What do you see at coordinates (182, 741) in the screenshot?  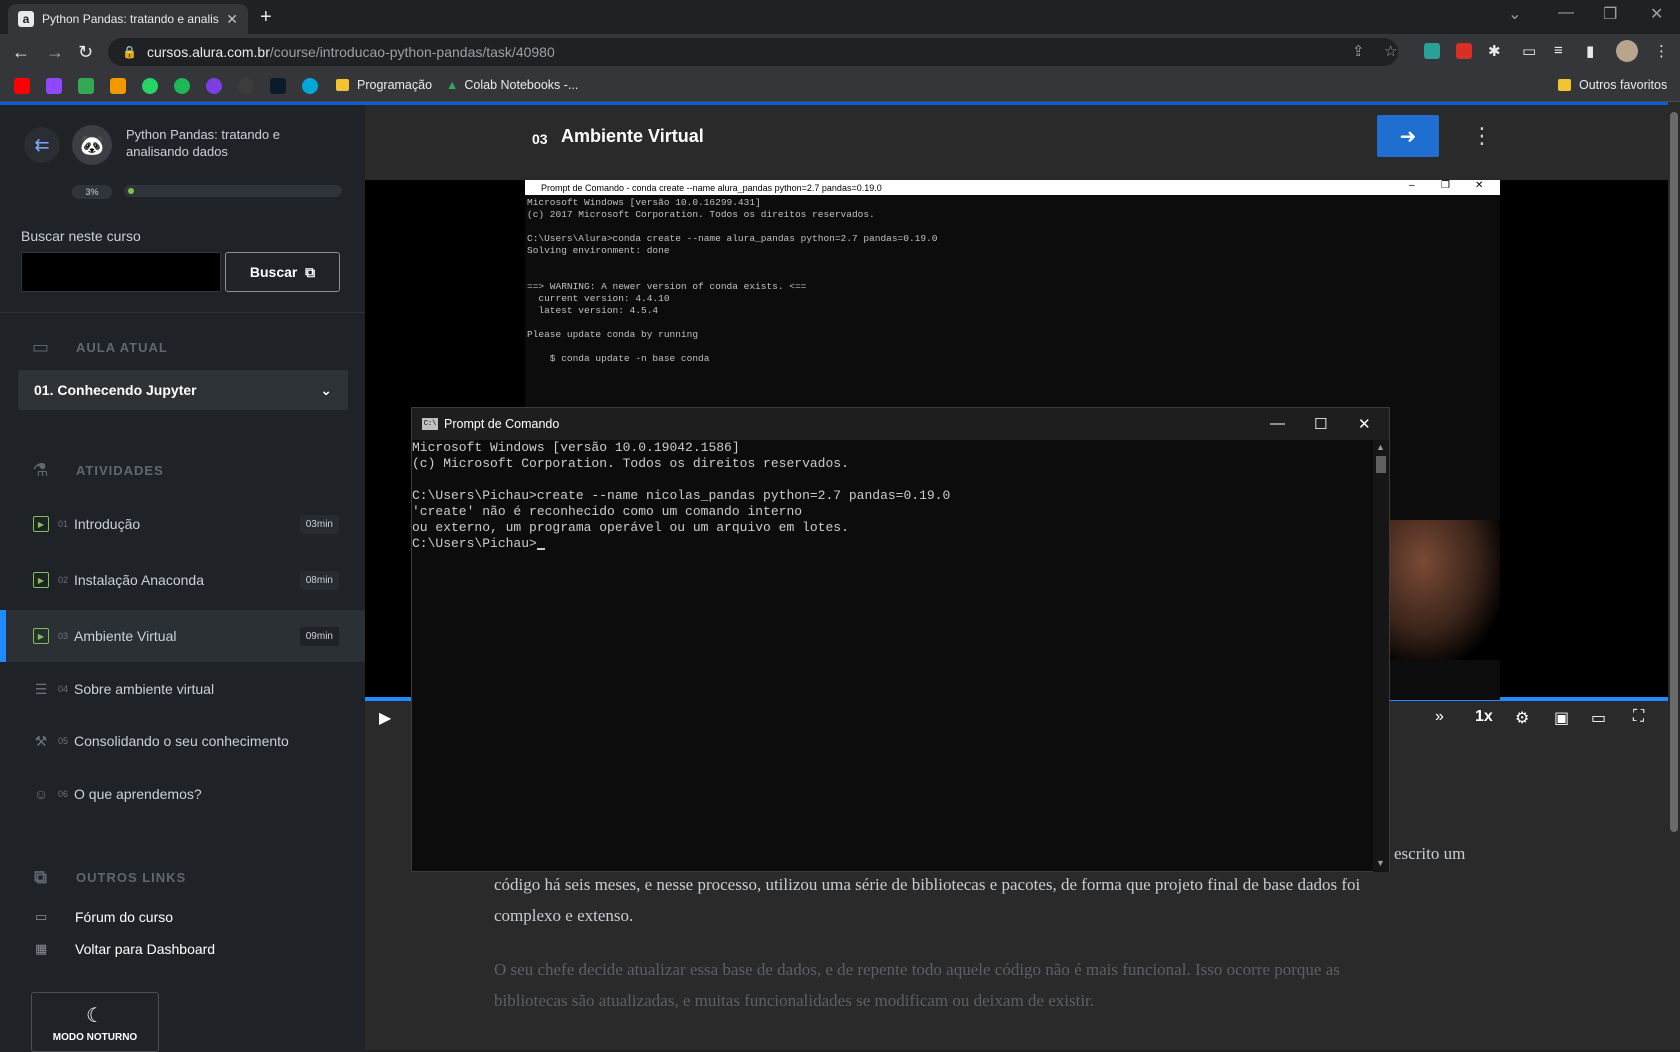 I see `activity-item: ⚒ 05 Consolidando o seu conhecimento` at bounding box center [182, 741].